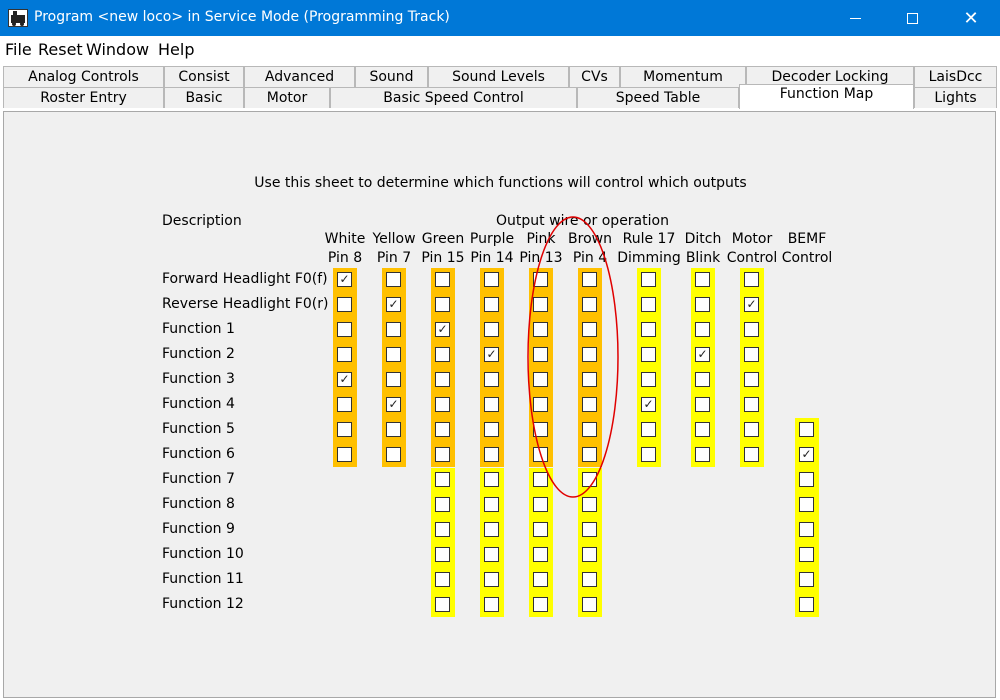 The width and height of the screenshot is (1000, 700). Describe the element at coordinates (204, 97) in the screenshot. I see `tab-basic: Basic` at that location.